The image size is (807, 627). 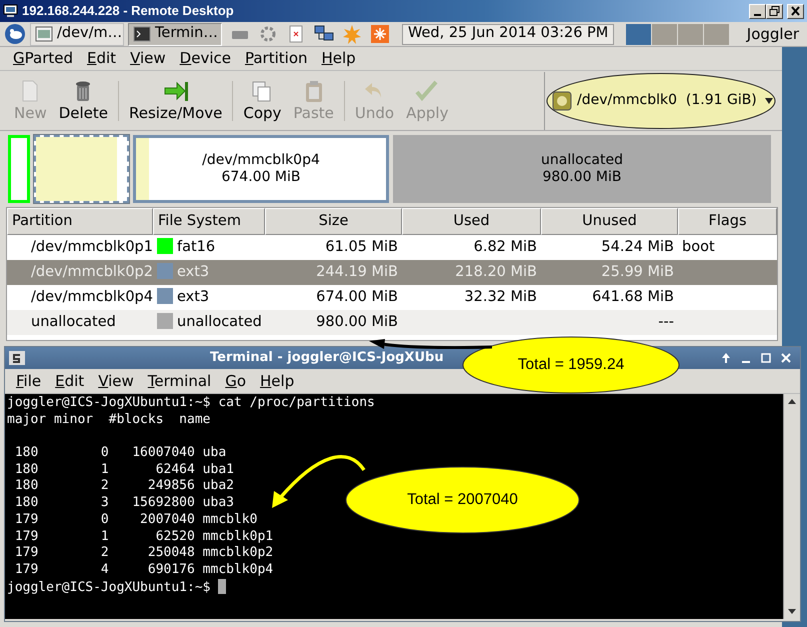 What do you see at coordinates (571, 365) in the screenshot?
I see `callout-text: Total = 1959.24` at bounding box center [571, 365].